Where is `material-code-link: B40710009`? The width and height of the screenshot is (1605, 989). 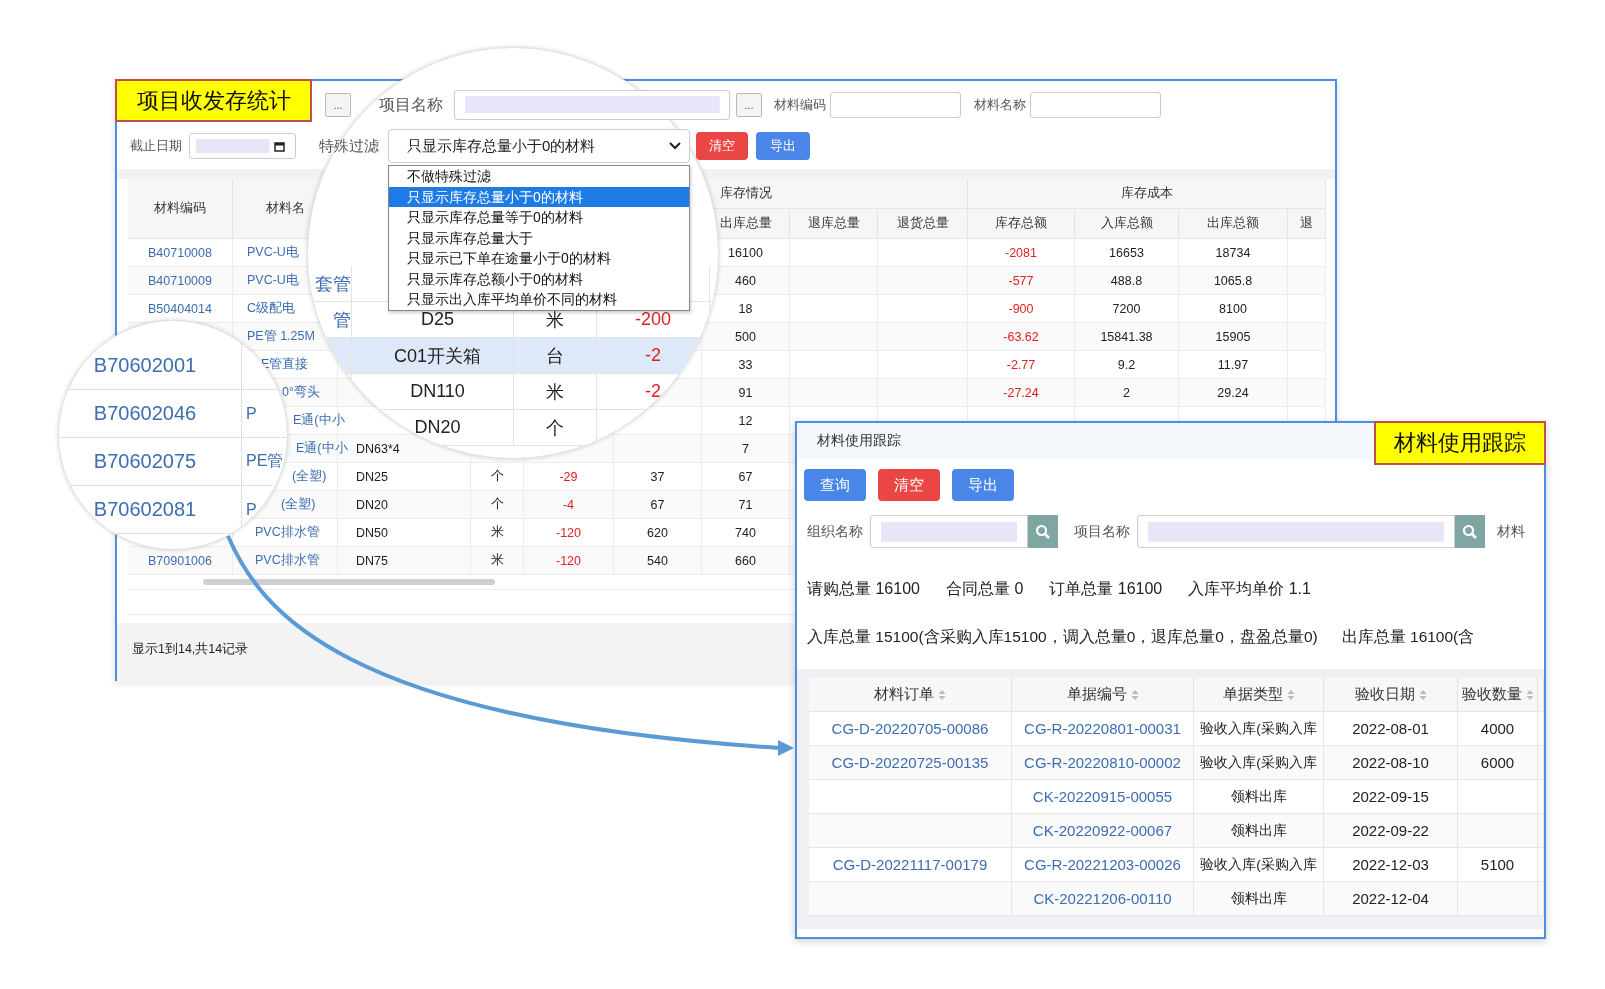 material-code-link: B40710009 is located at coordinates (180, 280).